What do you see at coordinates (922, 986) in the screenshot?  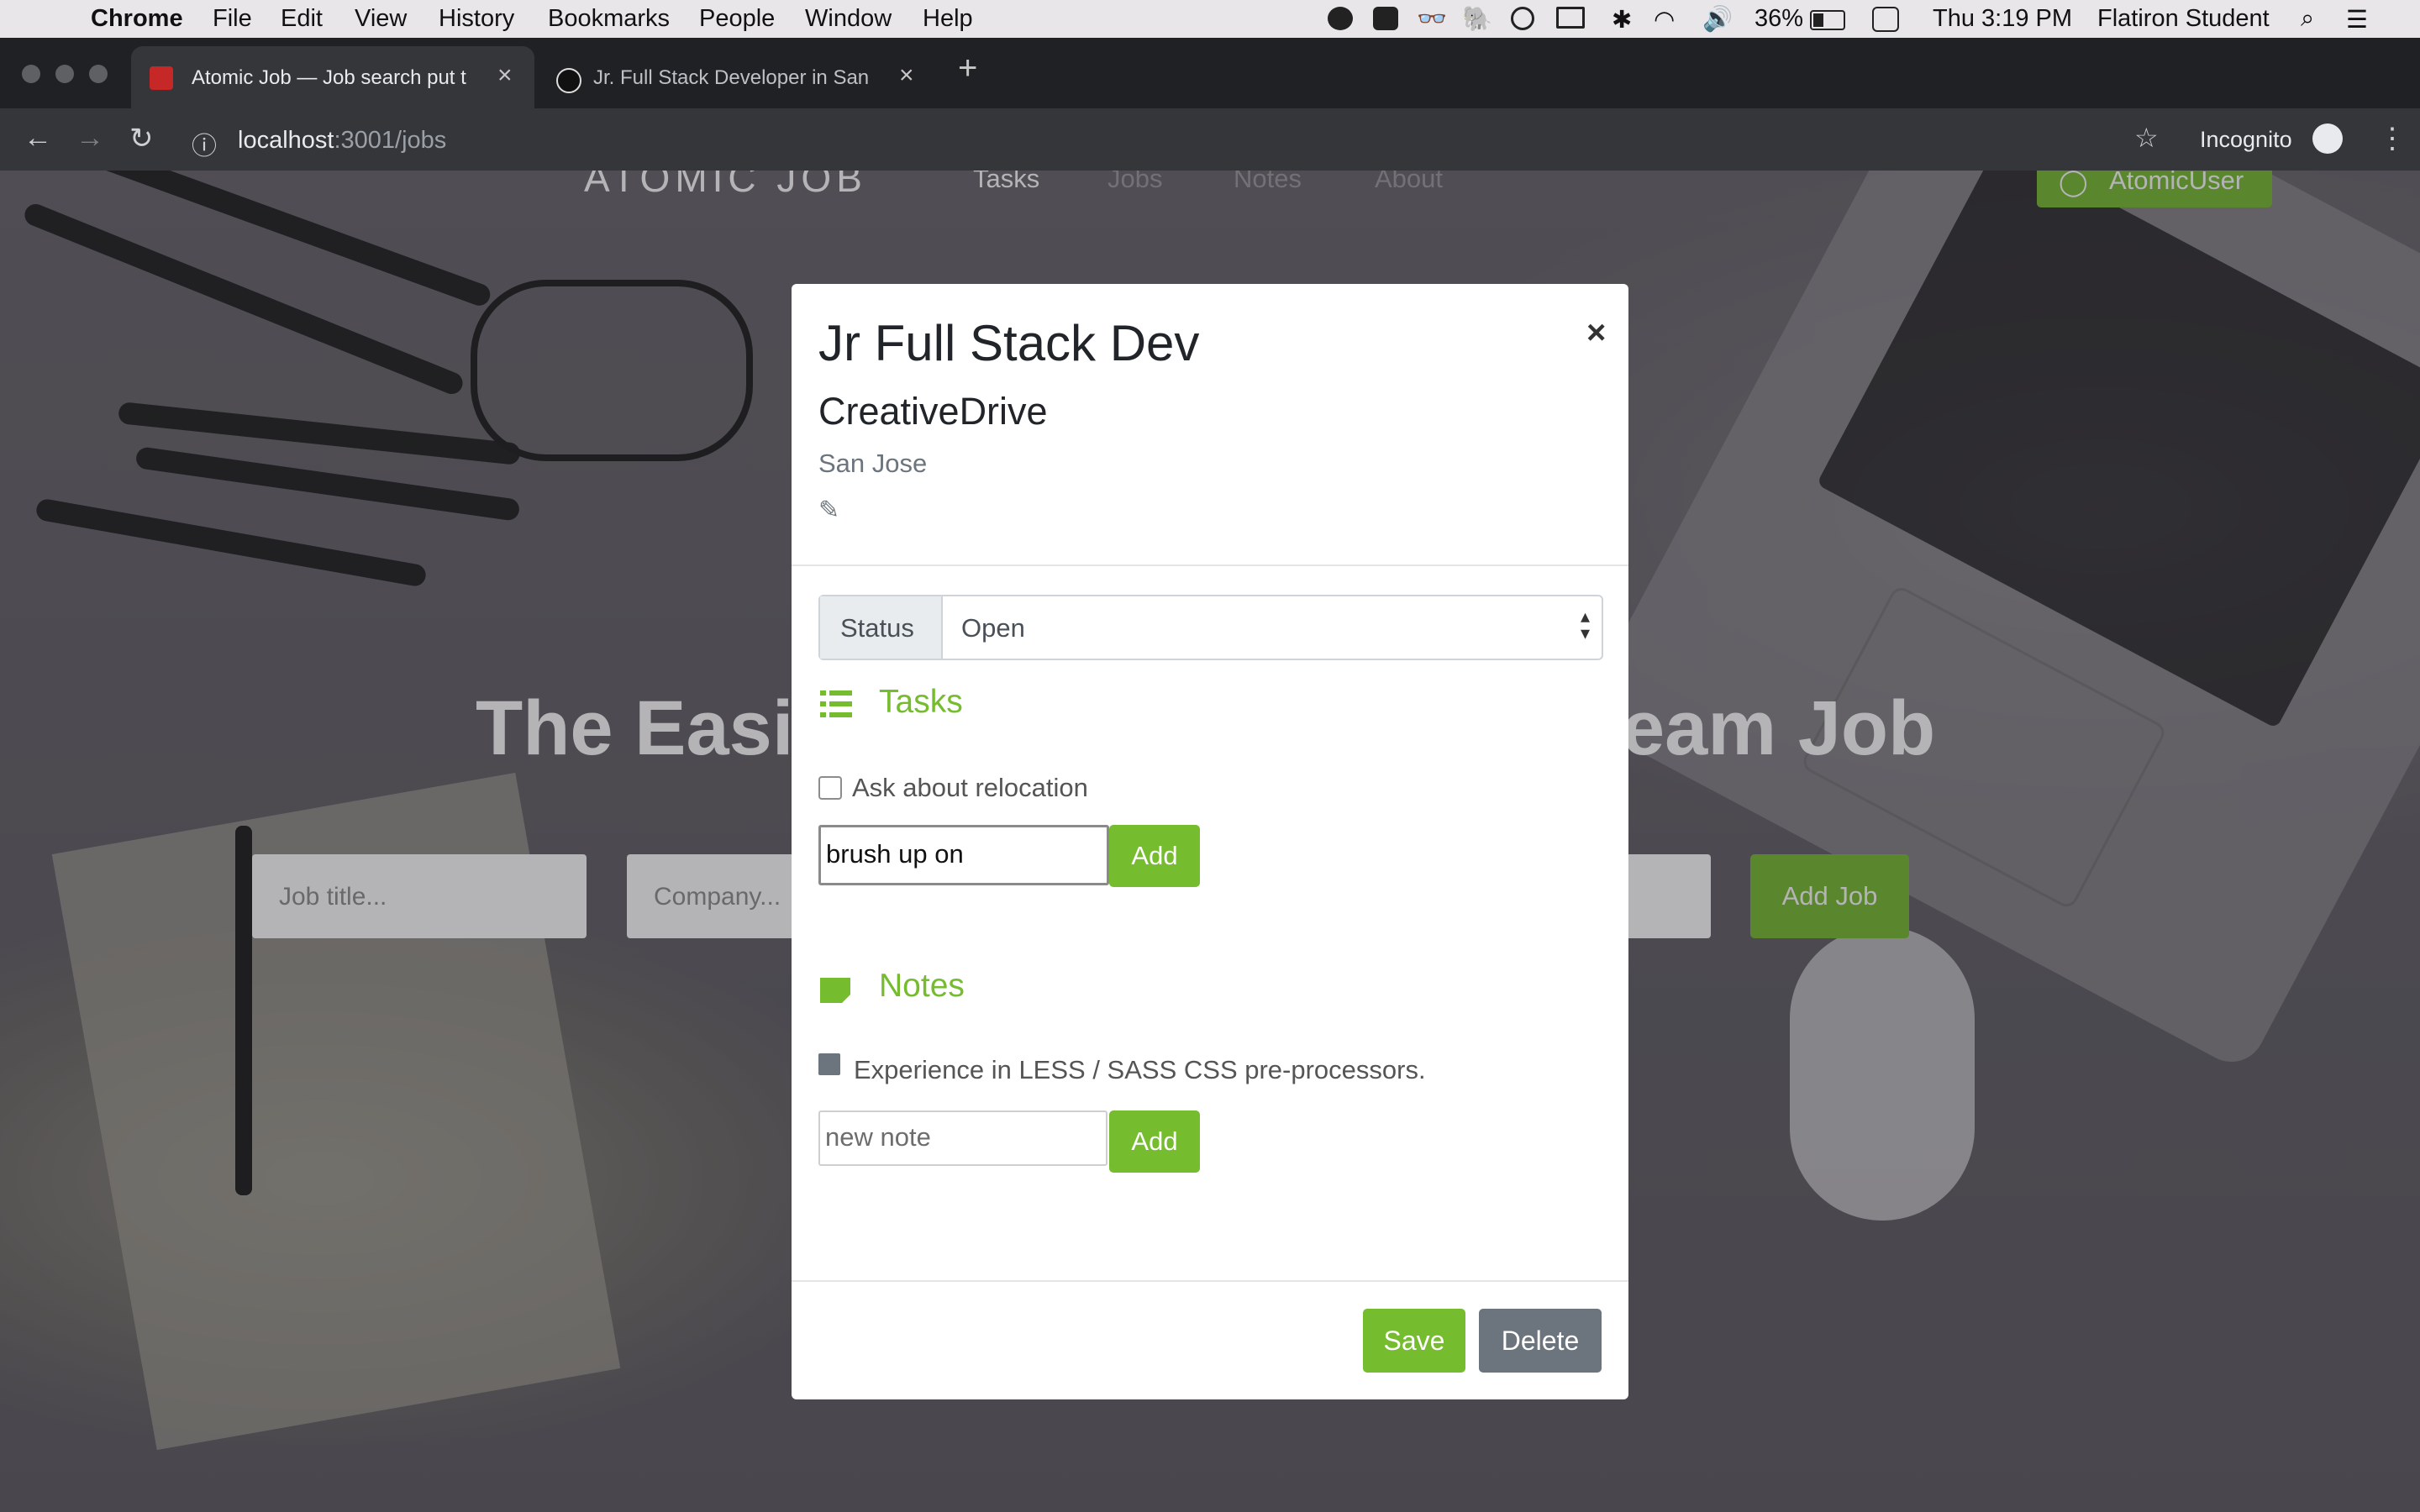 I see `notes-heading: Notes` at bounding box center [922, 986].